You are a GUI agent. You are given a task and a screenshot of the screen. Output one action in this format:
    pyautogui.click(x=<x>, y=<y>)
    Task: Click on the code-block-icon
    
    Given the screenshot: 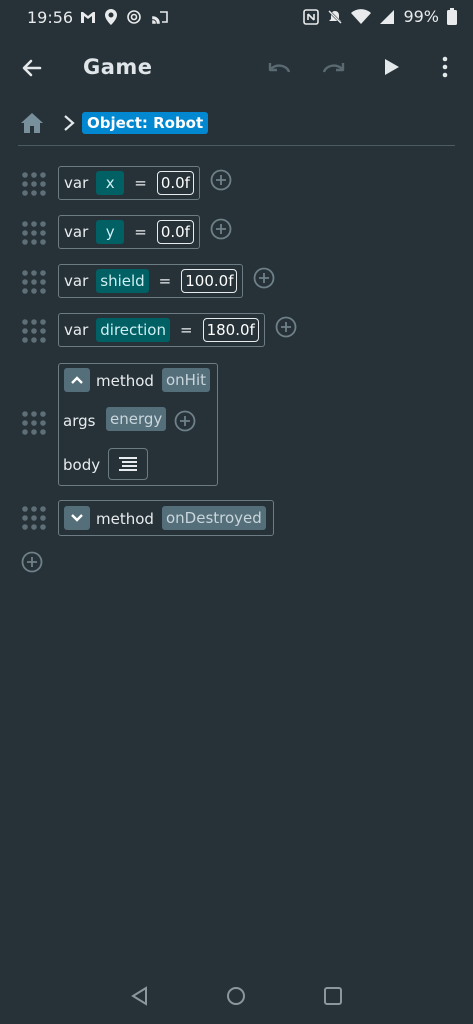 What is the action you would take?
    pyautogui.click(x=128, y=464)
    